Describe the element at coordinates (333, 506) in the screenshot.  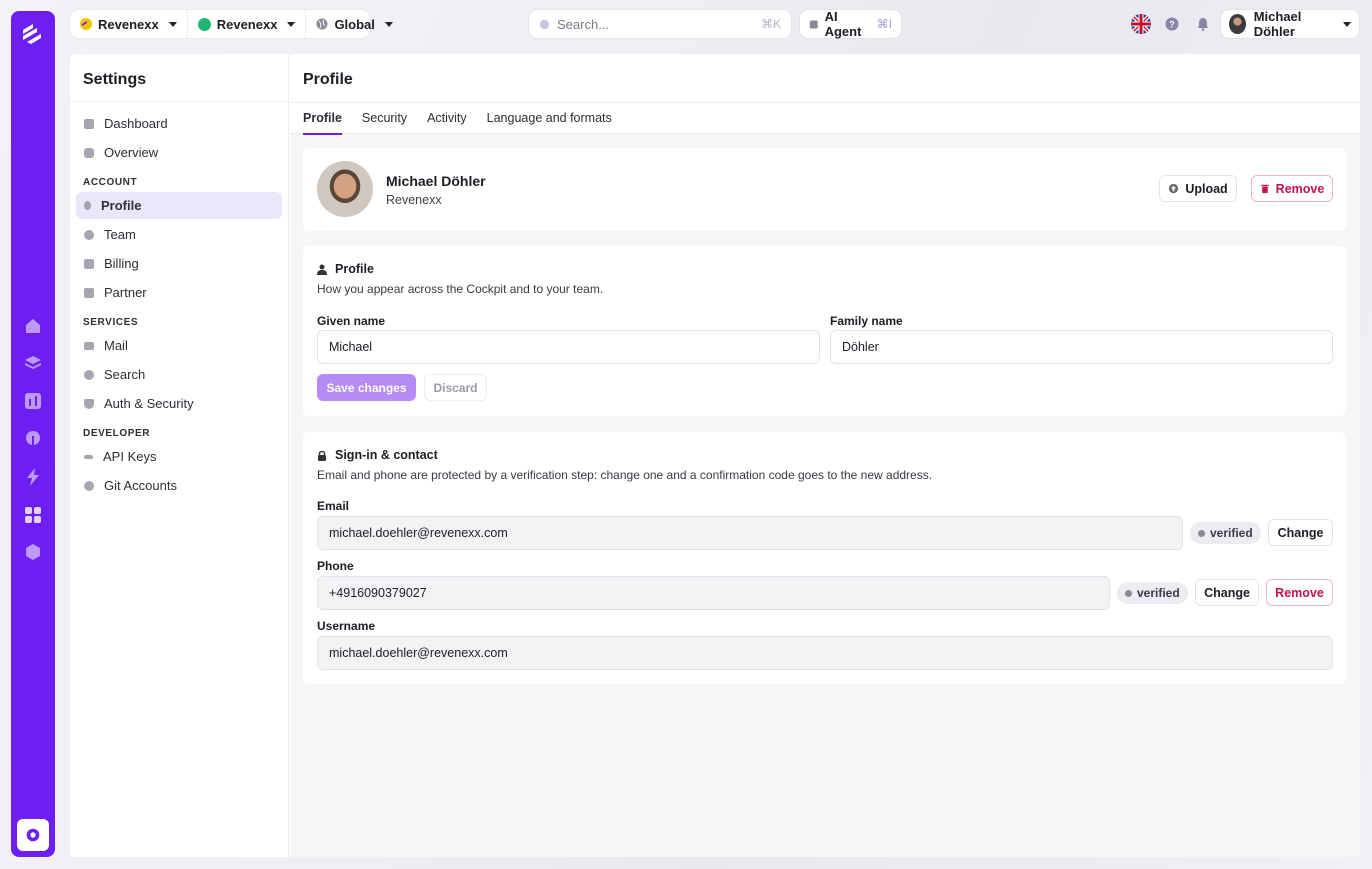
I see `email-label: Email` at that location.